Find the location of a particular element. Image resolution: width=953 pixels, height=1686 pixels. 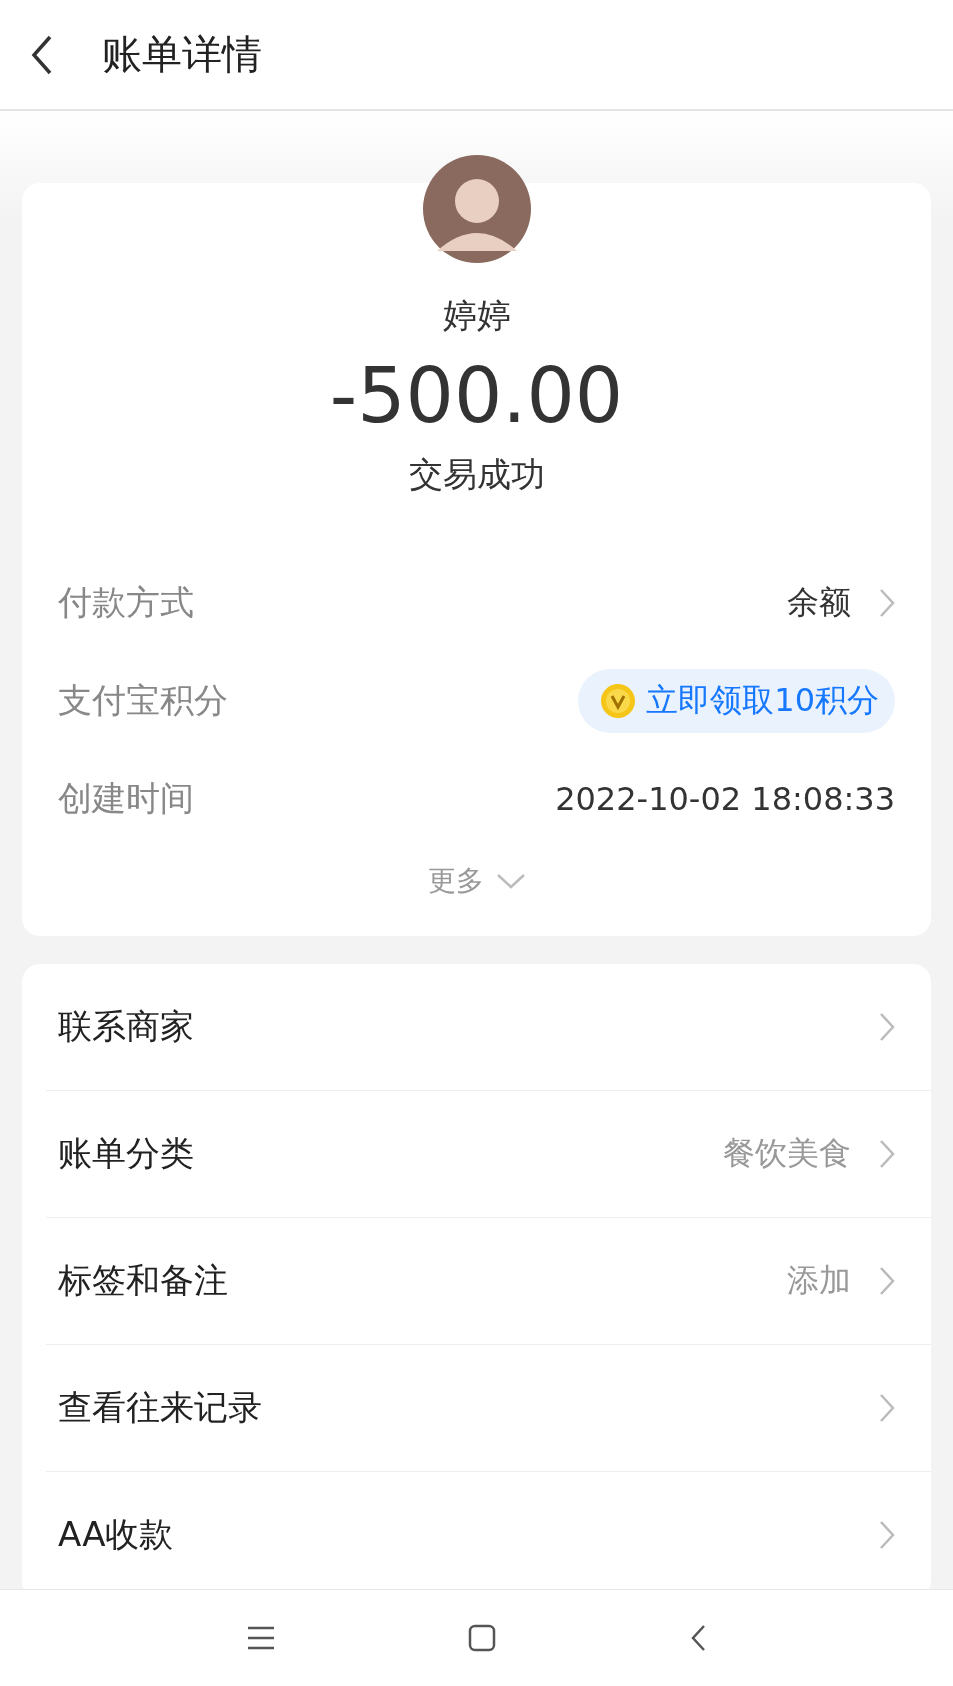

menu-icon is located at coordinates (260, 1638).